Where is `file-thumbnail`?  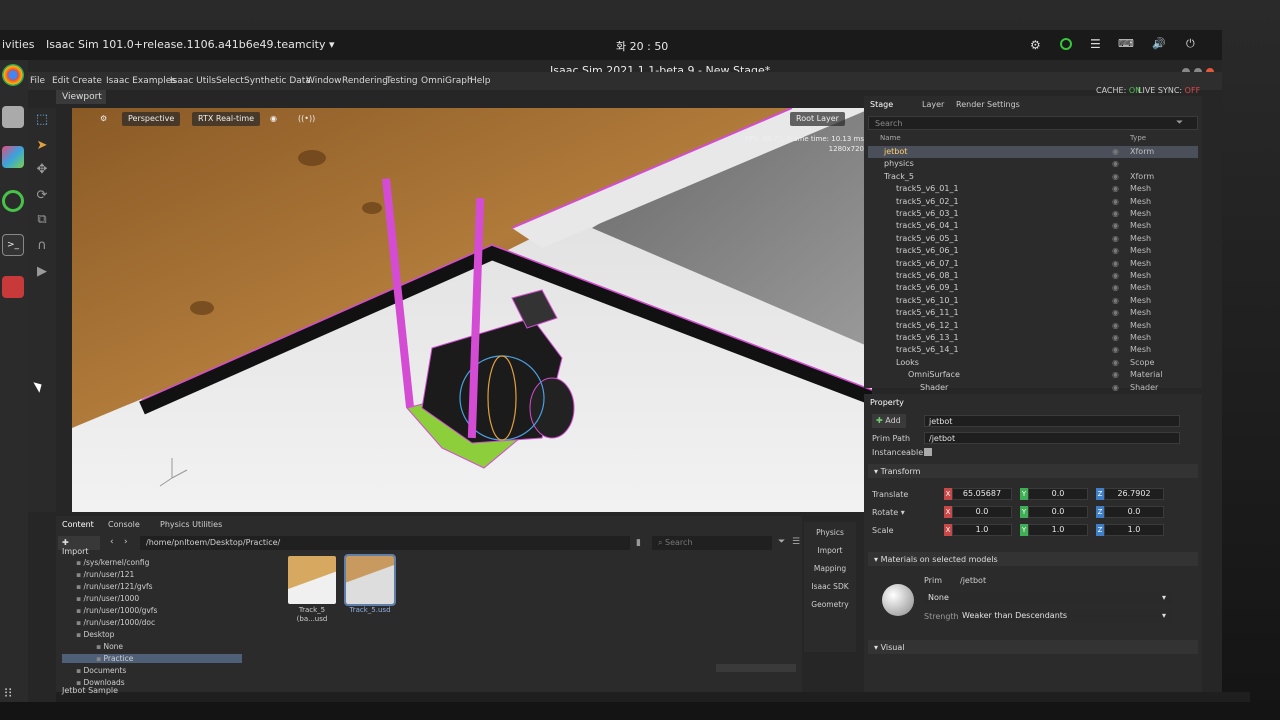 file-thumbnail is located at coordinates (312, 580).